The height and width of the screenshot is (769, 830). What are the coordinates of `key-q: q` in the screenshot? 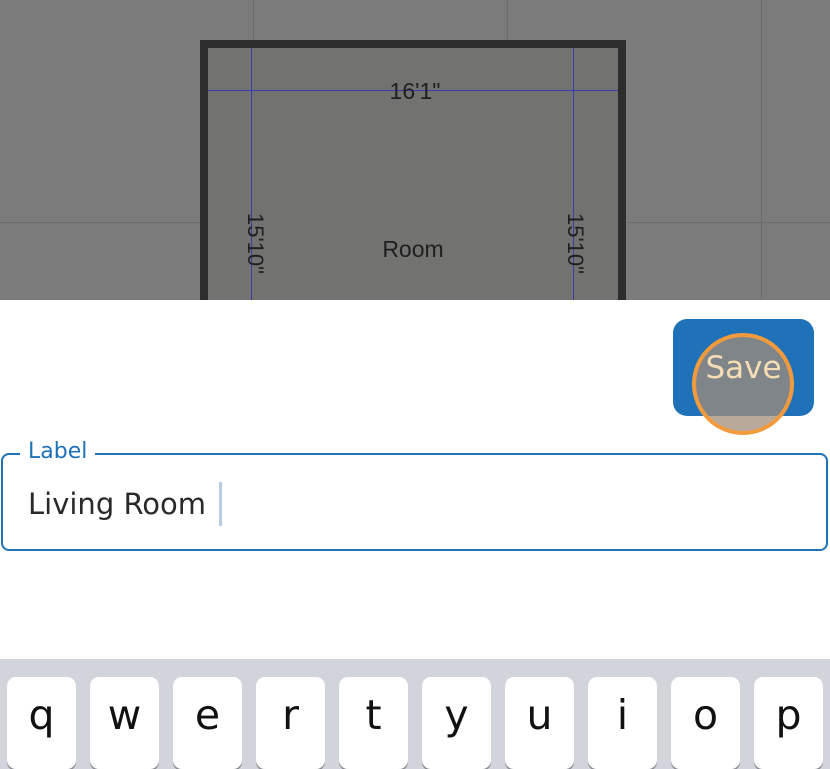 It's located at (41, 723).